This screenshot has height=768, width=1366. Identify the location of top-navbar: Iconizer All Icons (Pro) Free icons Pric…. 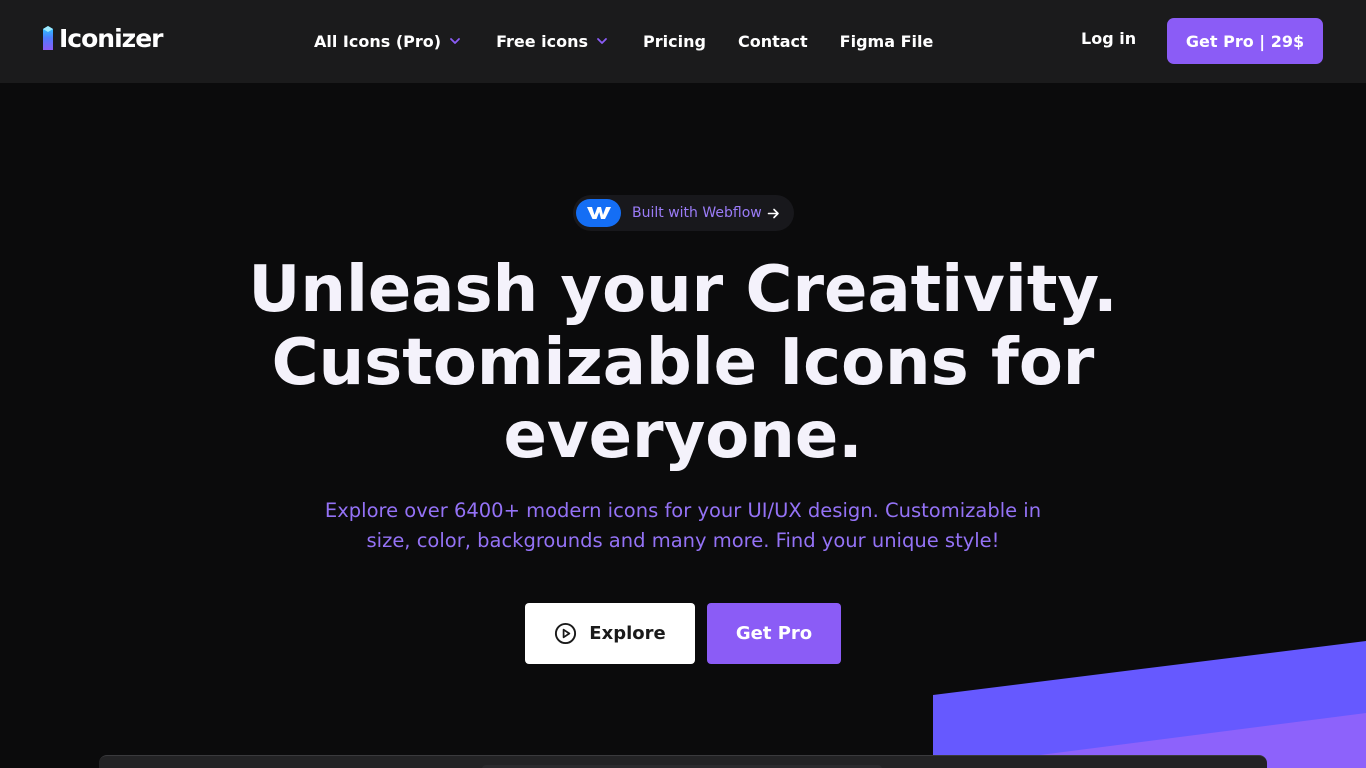
(683, 41).